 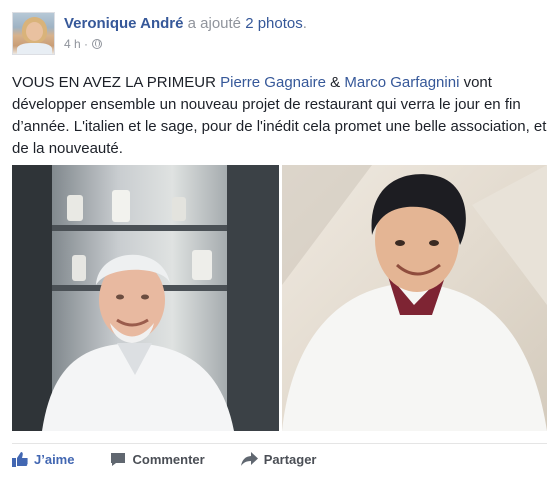 What do you see at coordinates (76, 44) in the screenshot?
I see `timestamp-link: 4 h ·` at bounding box center [76, 44].